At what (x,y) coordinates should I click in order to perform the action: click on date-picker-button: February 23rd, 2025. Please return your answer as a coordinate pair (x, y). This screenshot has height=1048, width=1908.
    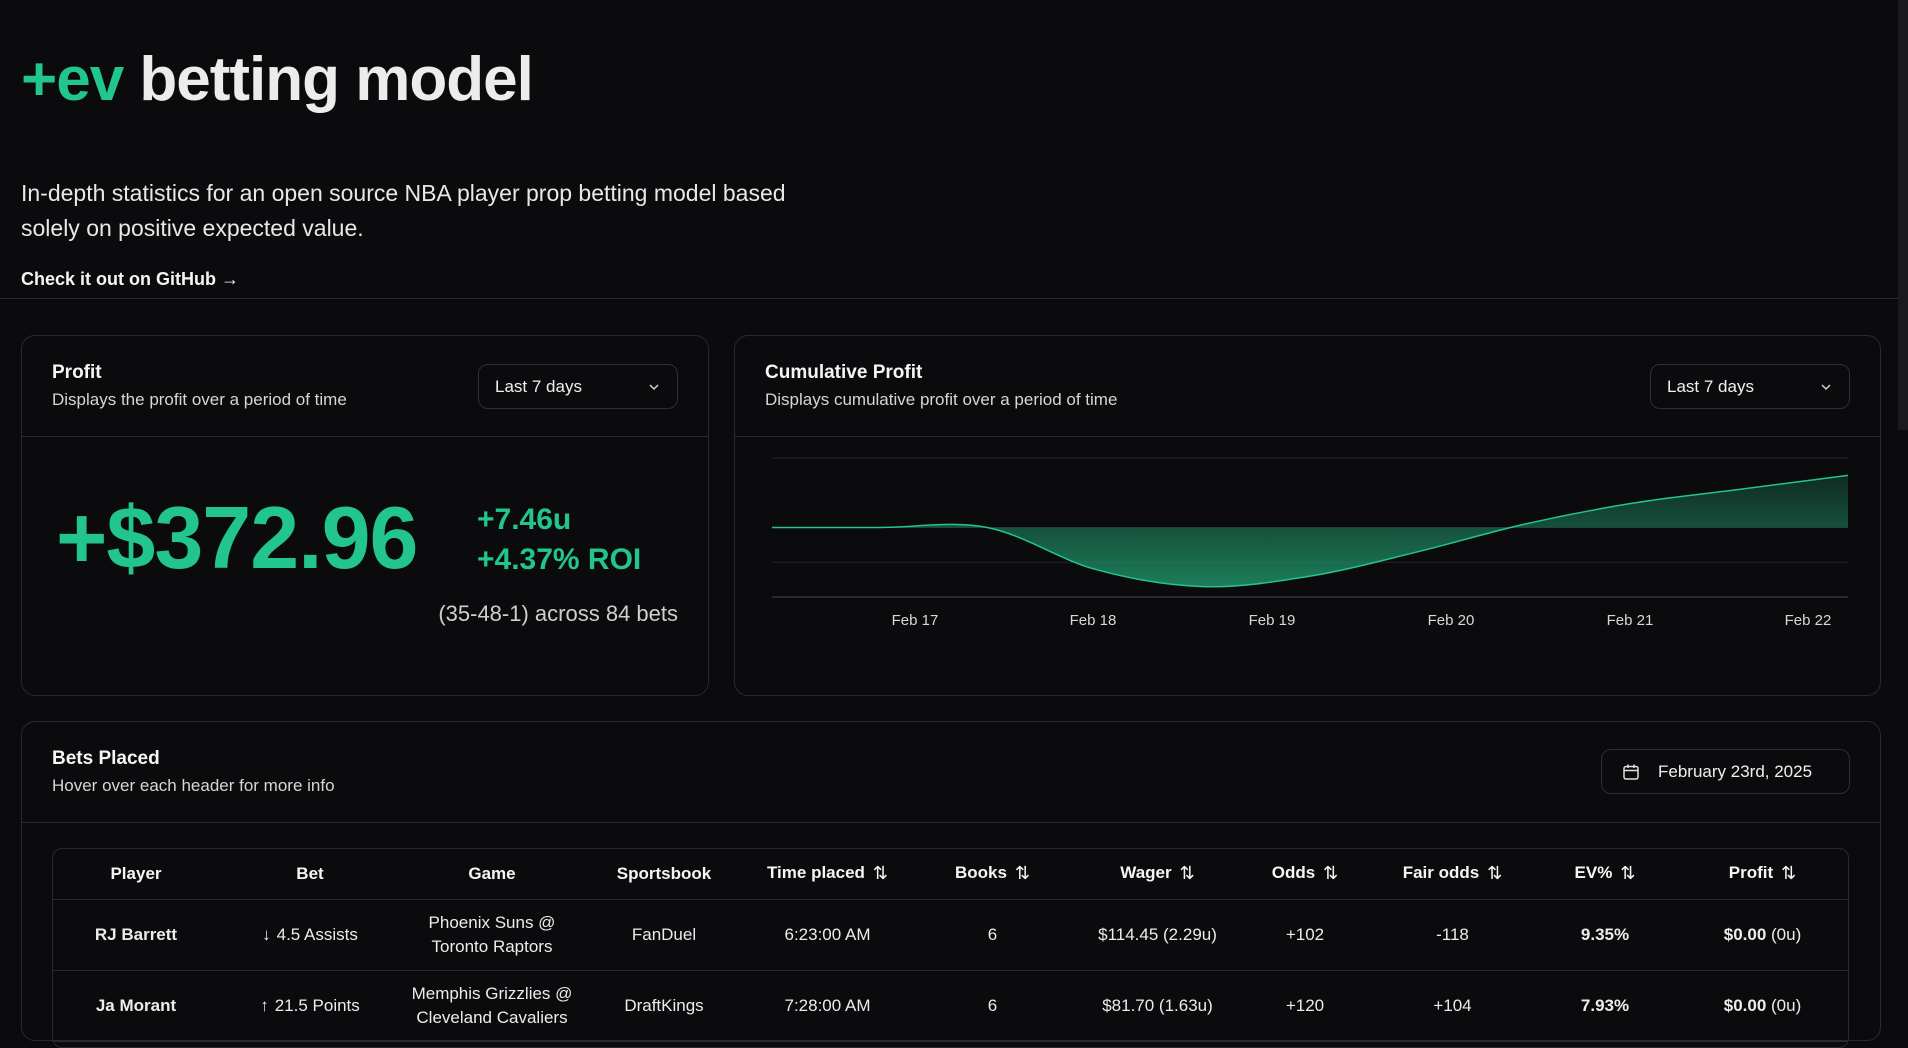
    Looking at the image, I should click on (1725, 771).